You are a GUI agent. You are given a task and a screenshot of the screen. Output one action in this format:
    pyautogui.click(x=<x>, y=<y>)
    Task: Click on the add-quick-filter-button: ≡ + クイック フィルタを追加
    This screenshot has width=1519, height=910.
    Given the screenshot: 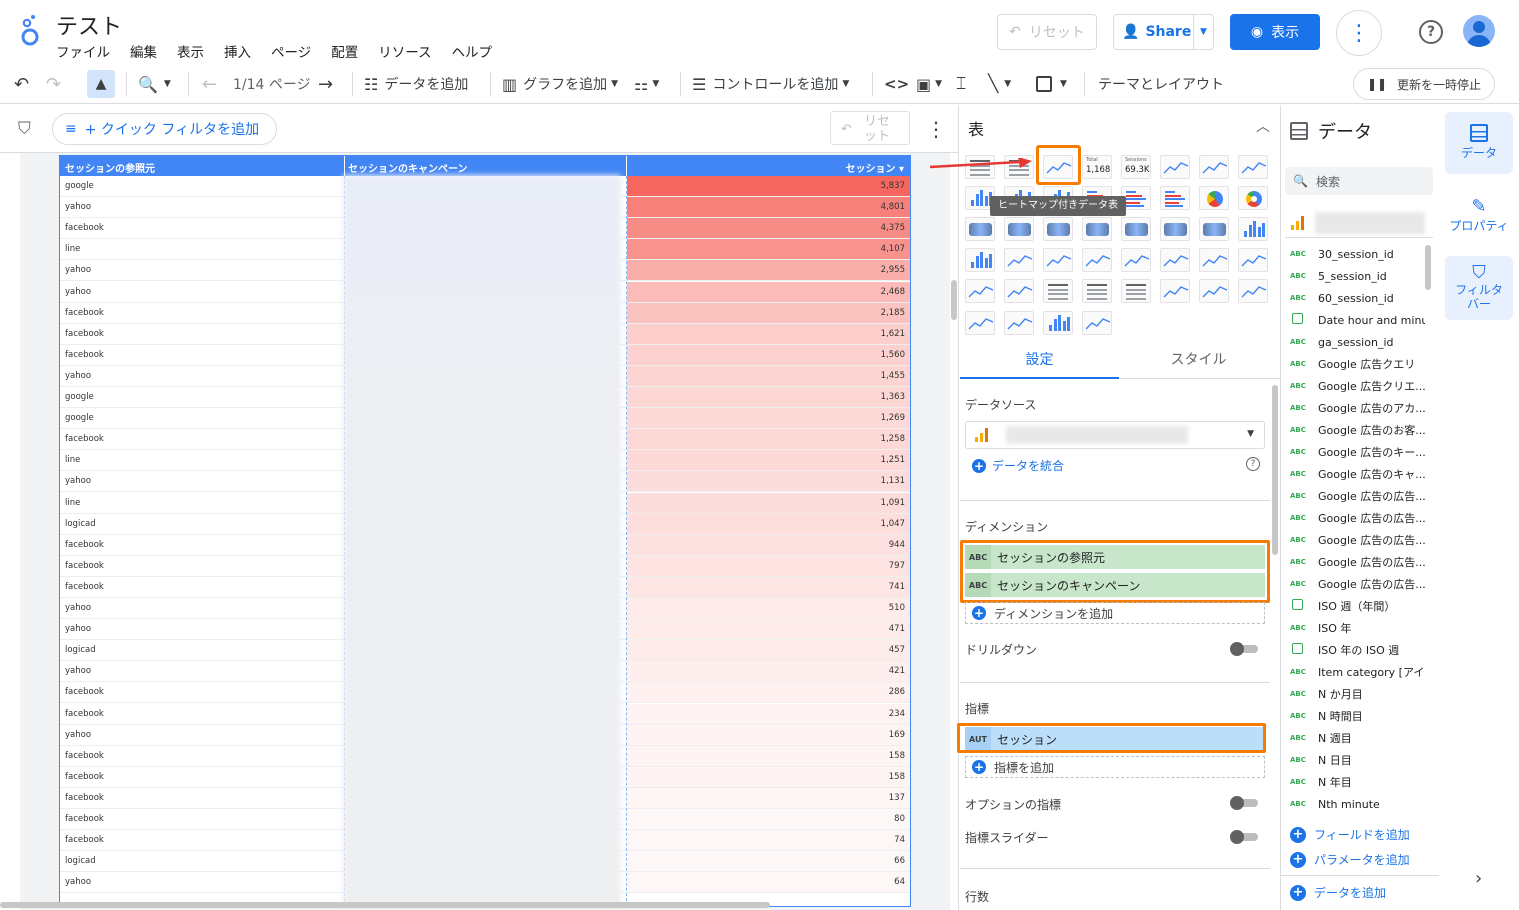 What is the action you would take?
    pyautogui.click(x=164, y=129)
    